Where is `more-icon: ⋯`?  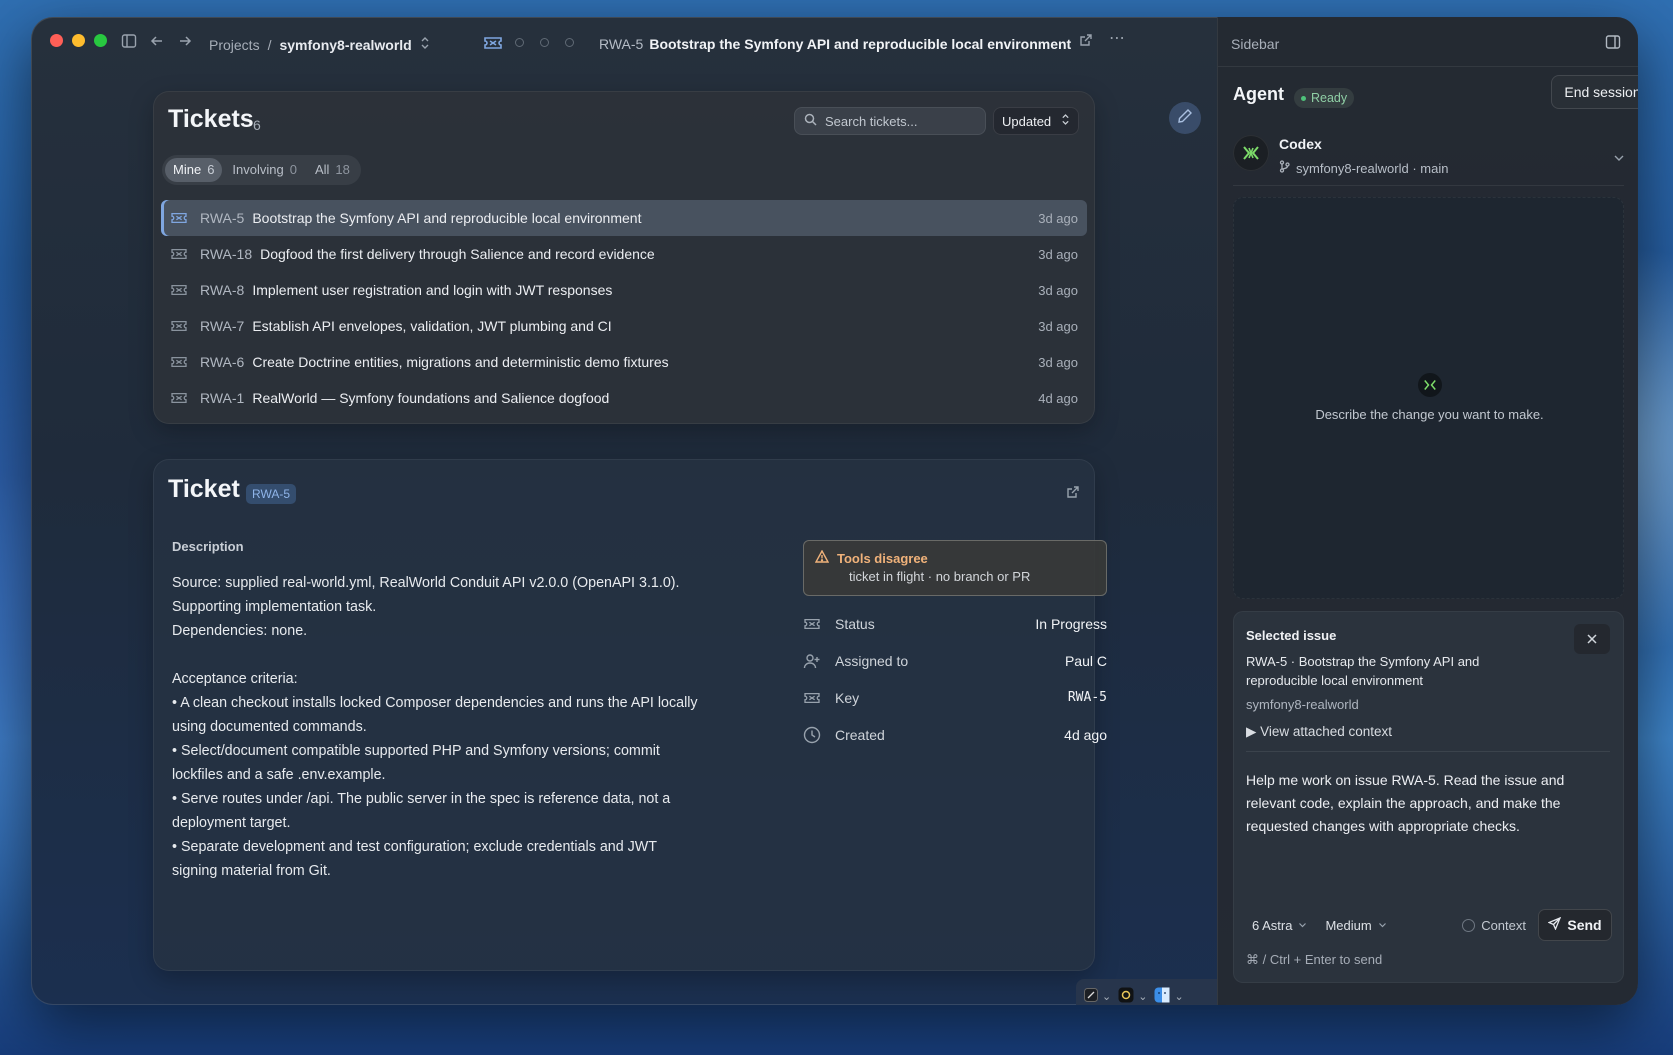 more-icon: ⋯ is located at coordinates (1117, 39).